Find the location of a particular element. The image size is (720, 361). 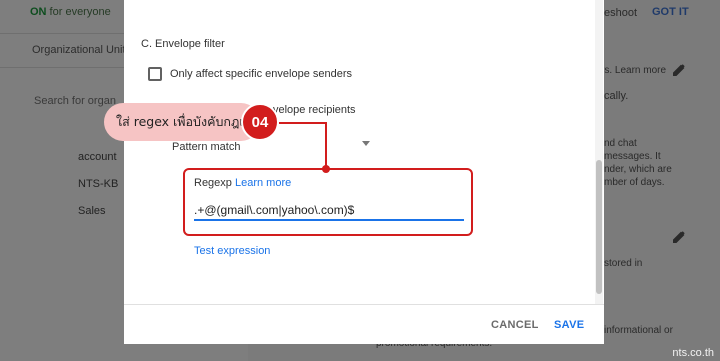

bg-text-cally: cally. is located at coordinates (616, 96).